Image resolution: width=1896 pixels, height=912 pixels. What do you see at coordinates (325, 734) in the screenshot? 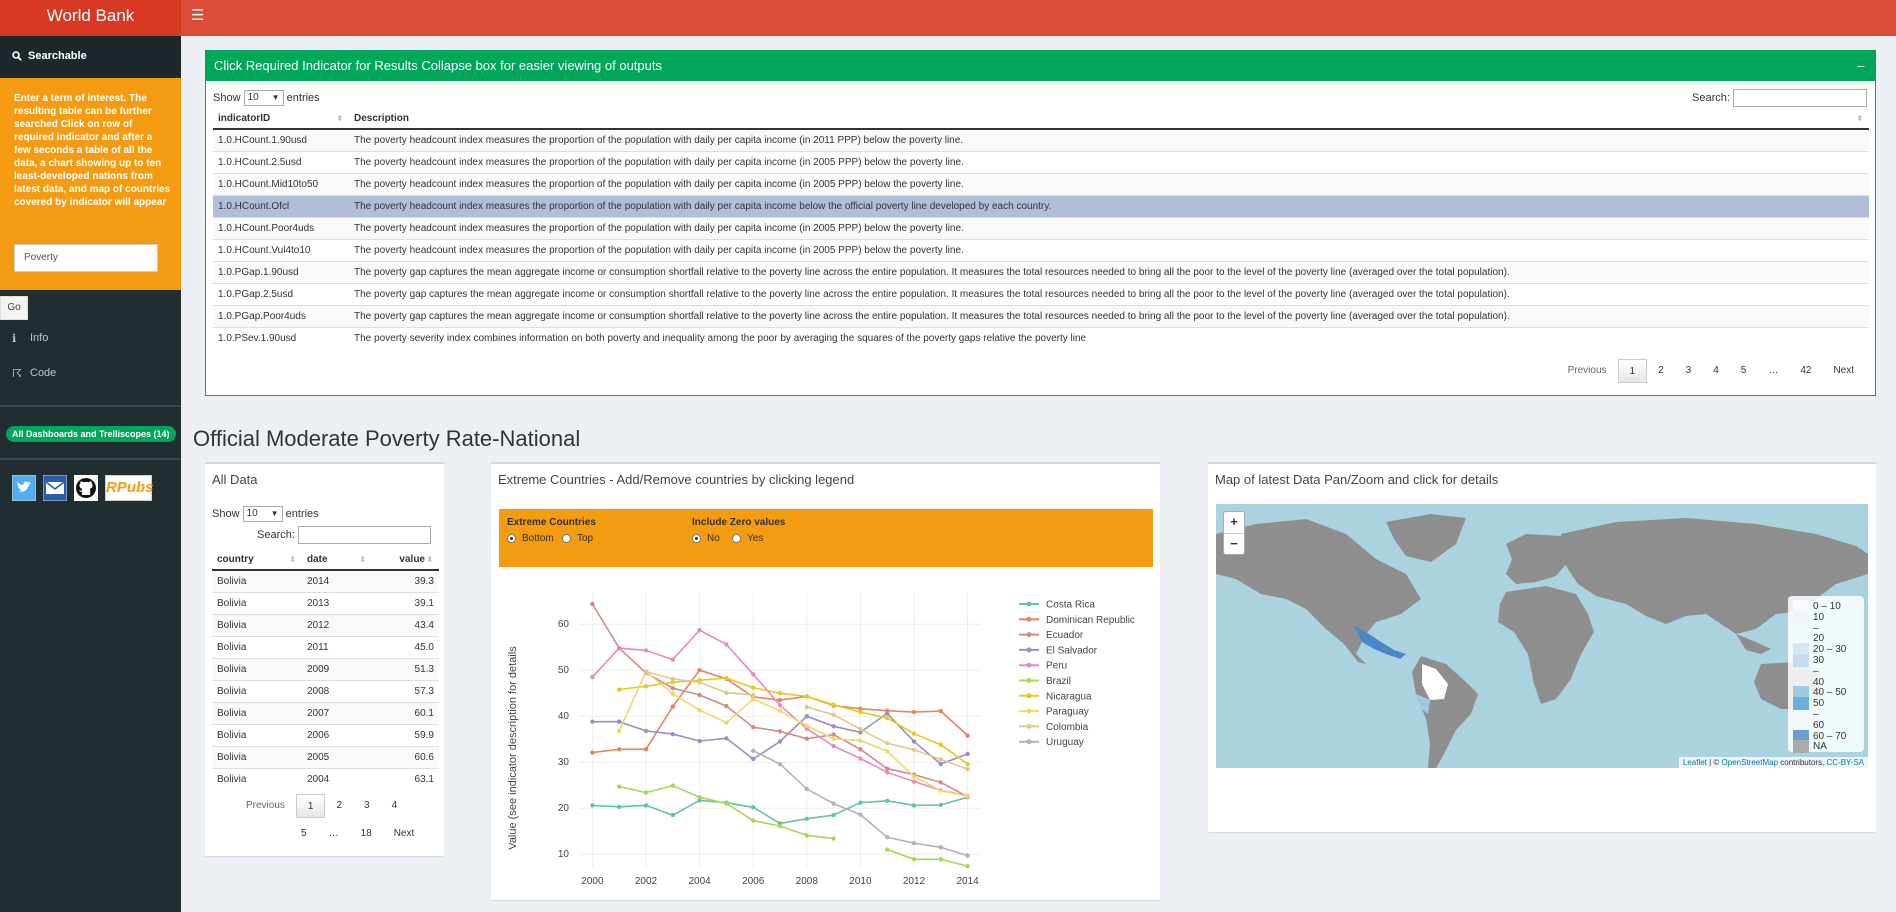
I see `table-row: Bolivia 2006 59.9` at bounding box center [325, 734].